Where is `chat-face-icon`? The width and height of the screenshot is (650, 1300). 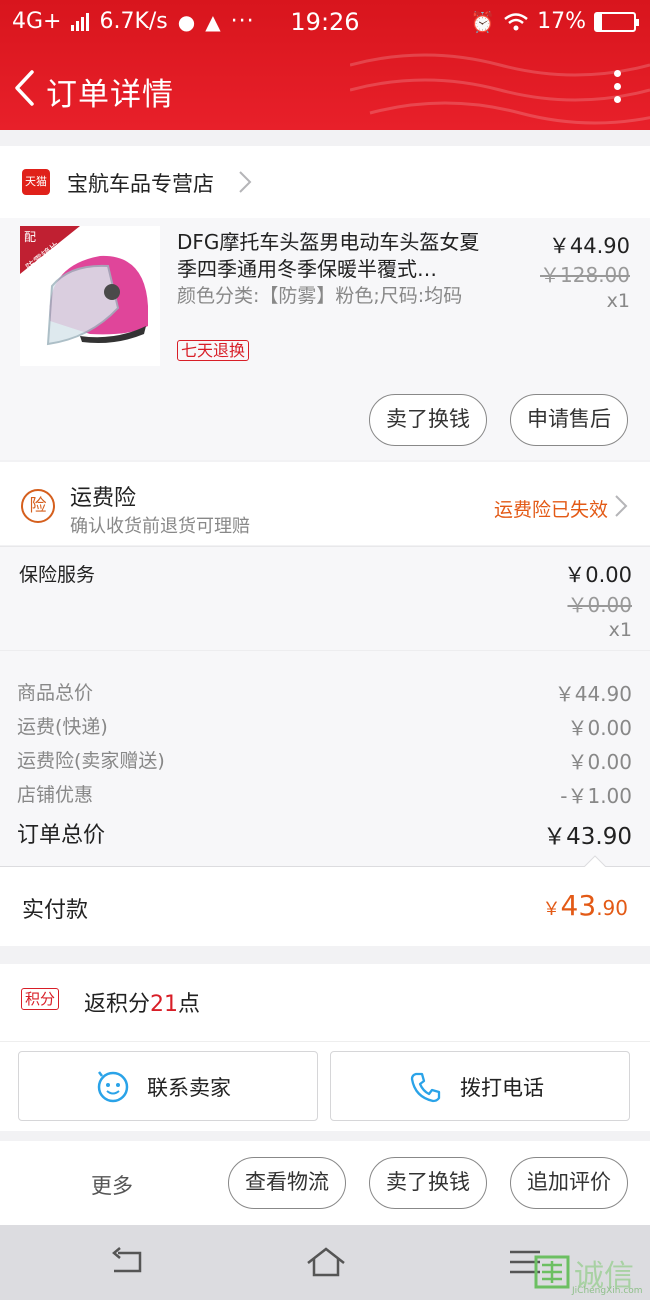
chat-face-icon is located at coordinates (113, 1087).